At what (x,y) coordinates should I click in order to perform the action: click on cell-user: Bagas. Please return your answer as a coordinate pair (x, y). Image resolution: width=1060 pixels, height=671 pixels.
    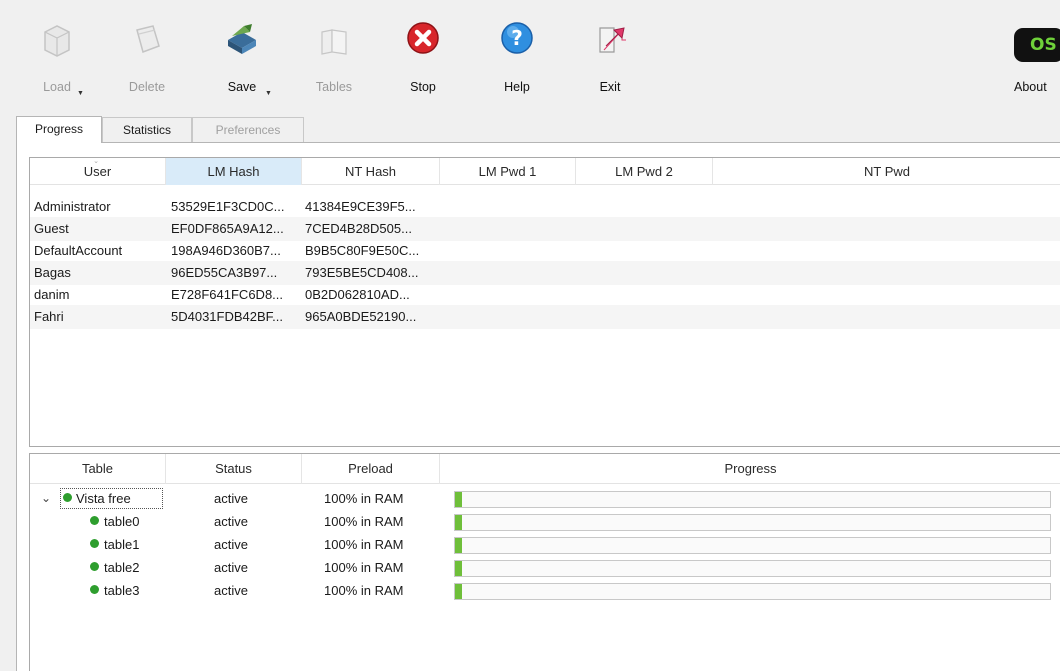
    Looking at the image, I should click on (52, 272).